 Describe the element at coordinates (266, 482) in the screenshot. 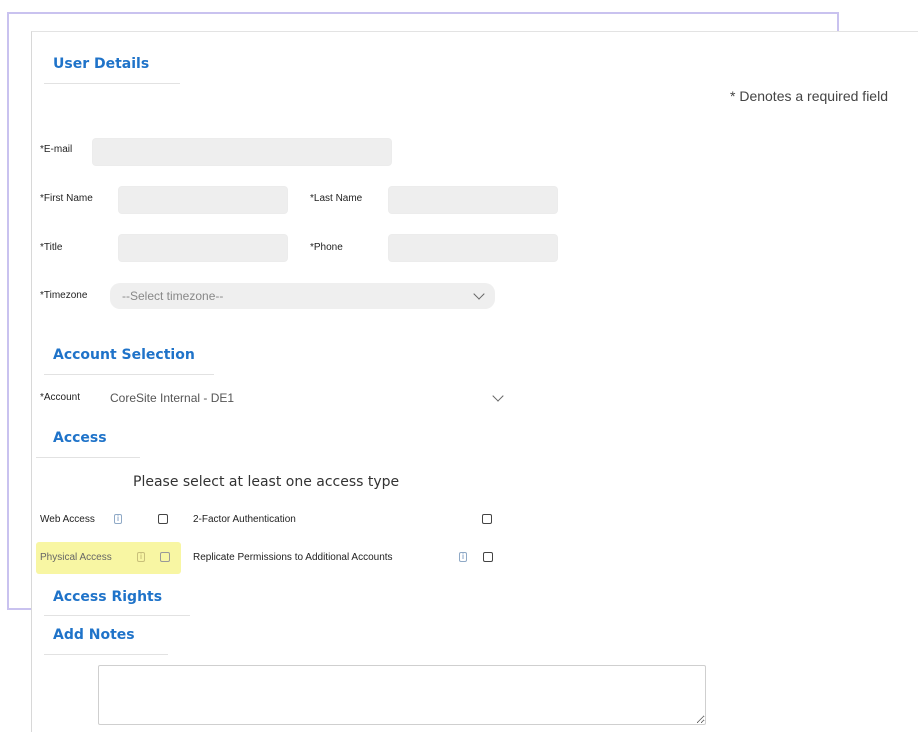

I see `access-hint: Please select at least one access type` at that location.